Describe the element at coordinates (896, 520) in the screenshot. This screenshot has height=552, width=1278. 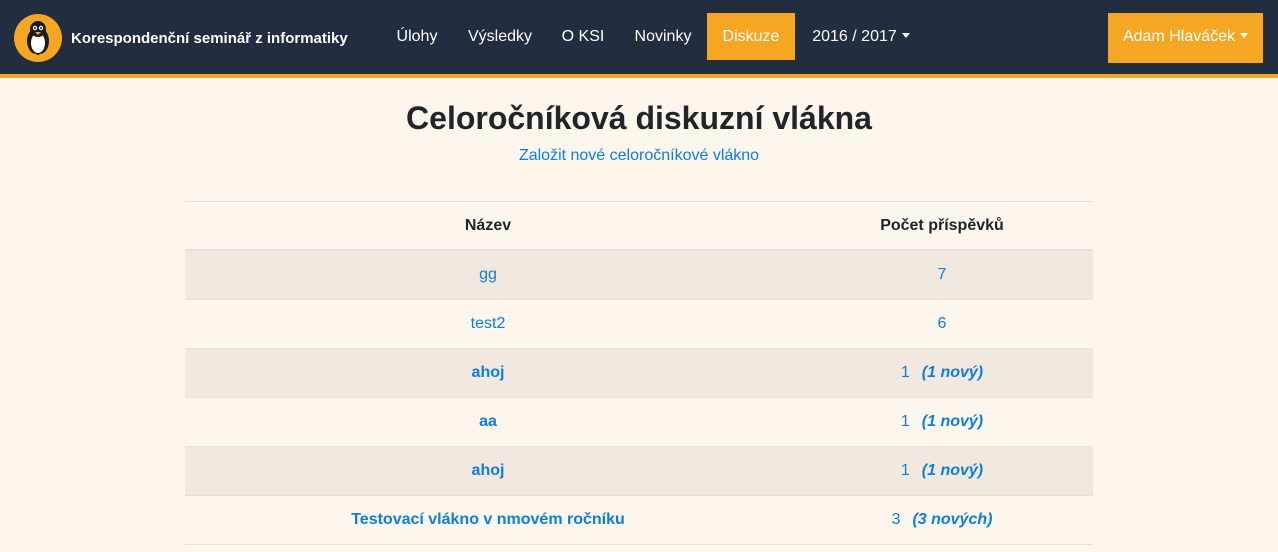
I see `post-count: 3` at that location.